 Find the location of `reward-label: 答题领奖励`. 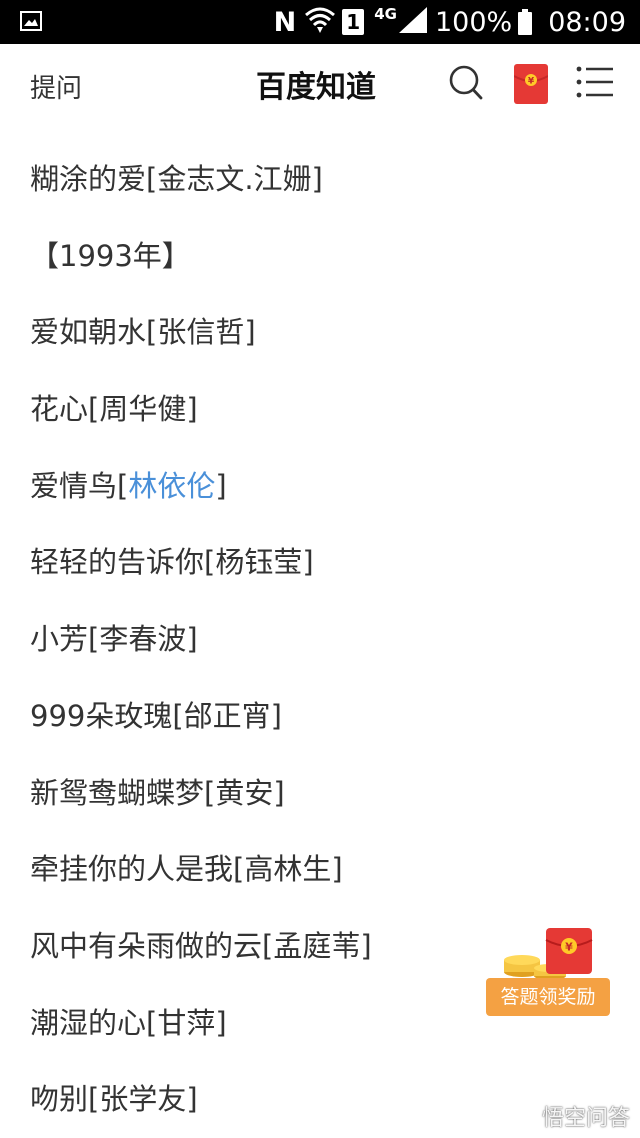

reward-label: 答题领奖励 is located at coordinates (548, 997).